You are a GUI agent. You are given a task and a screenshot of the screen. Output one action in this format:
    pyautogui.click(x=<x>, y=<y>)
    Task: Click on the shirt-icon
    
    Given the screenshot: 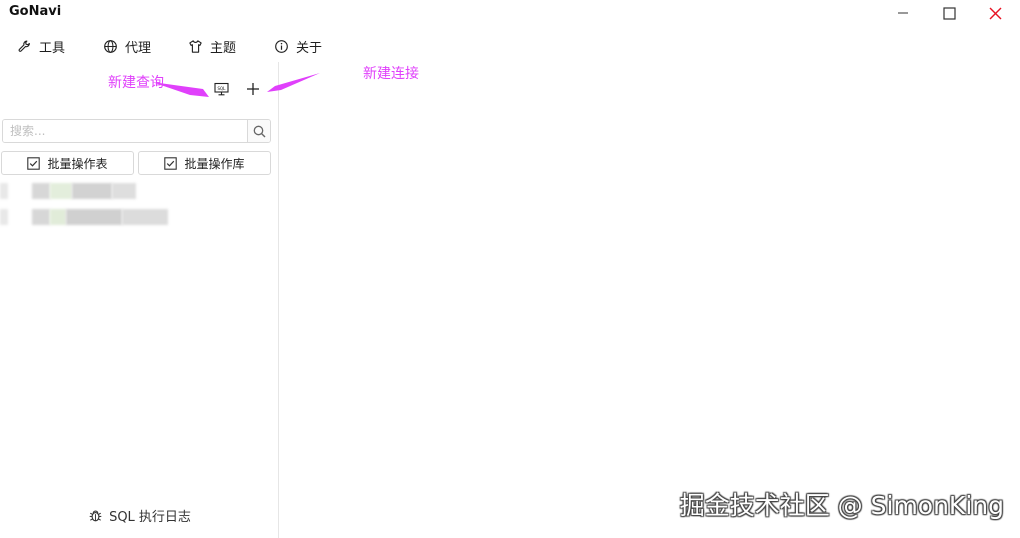 What is the action you would take?
    pyautogui.click(x=195, y=46)
    